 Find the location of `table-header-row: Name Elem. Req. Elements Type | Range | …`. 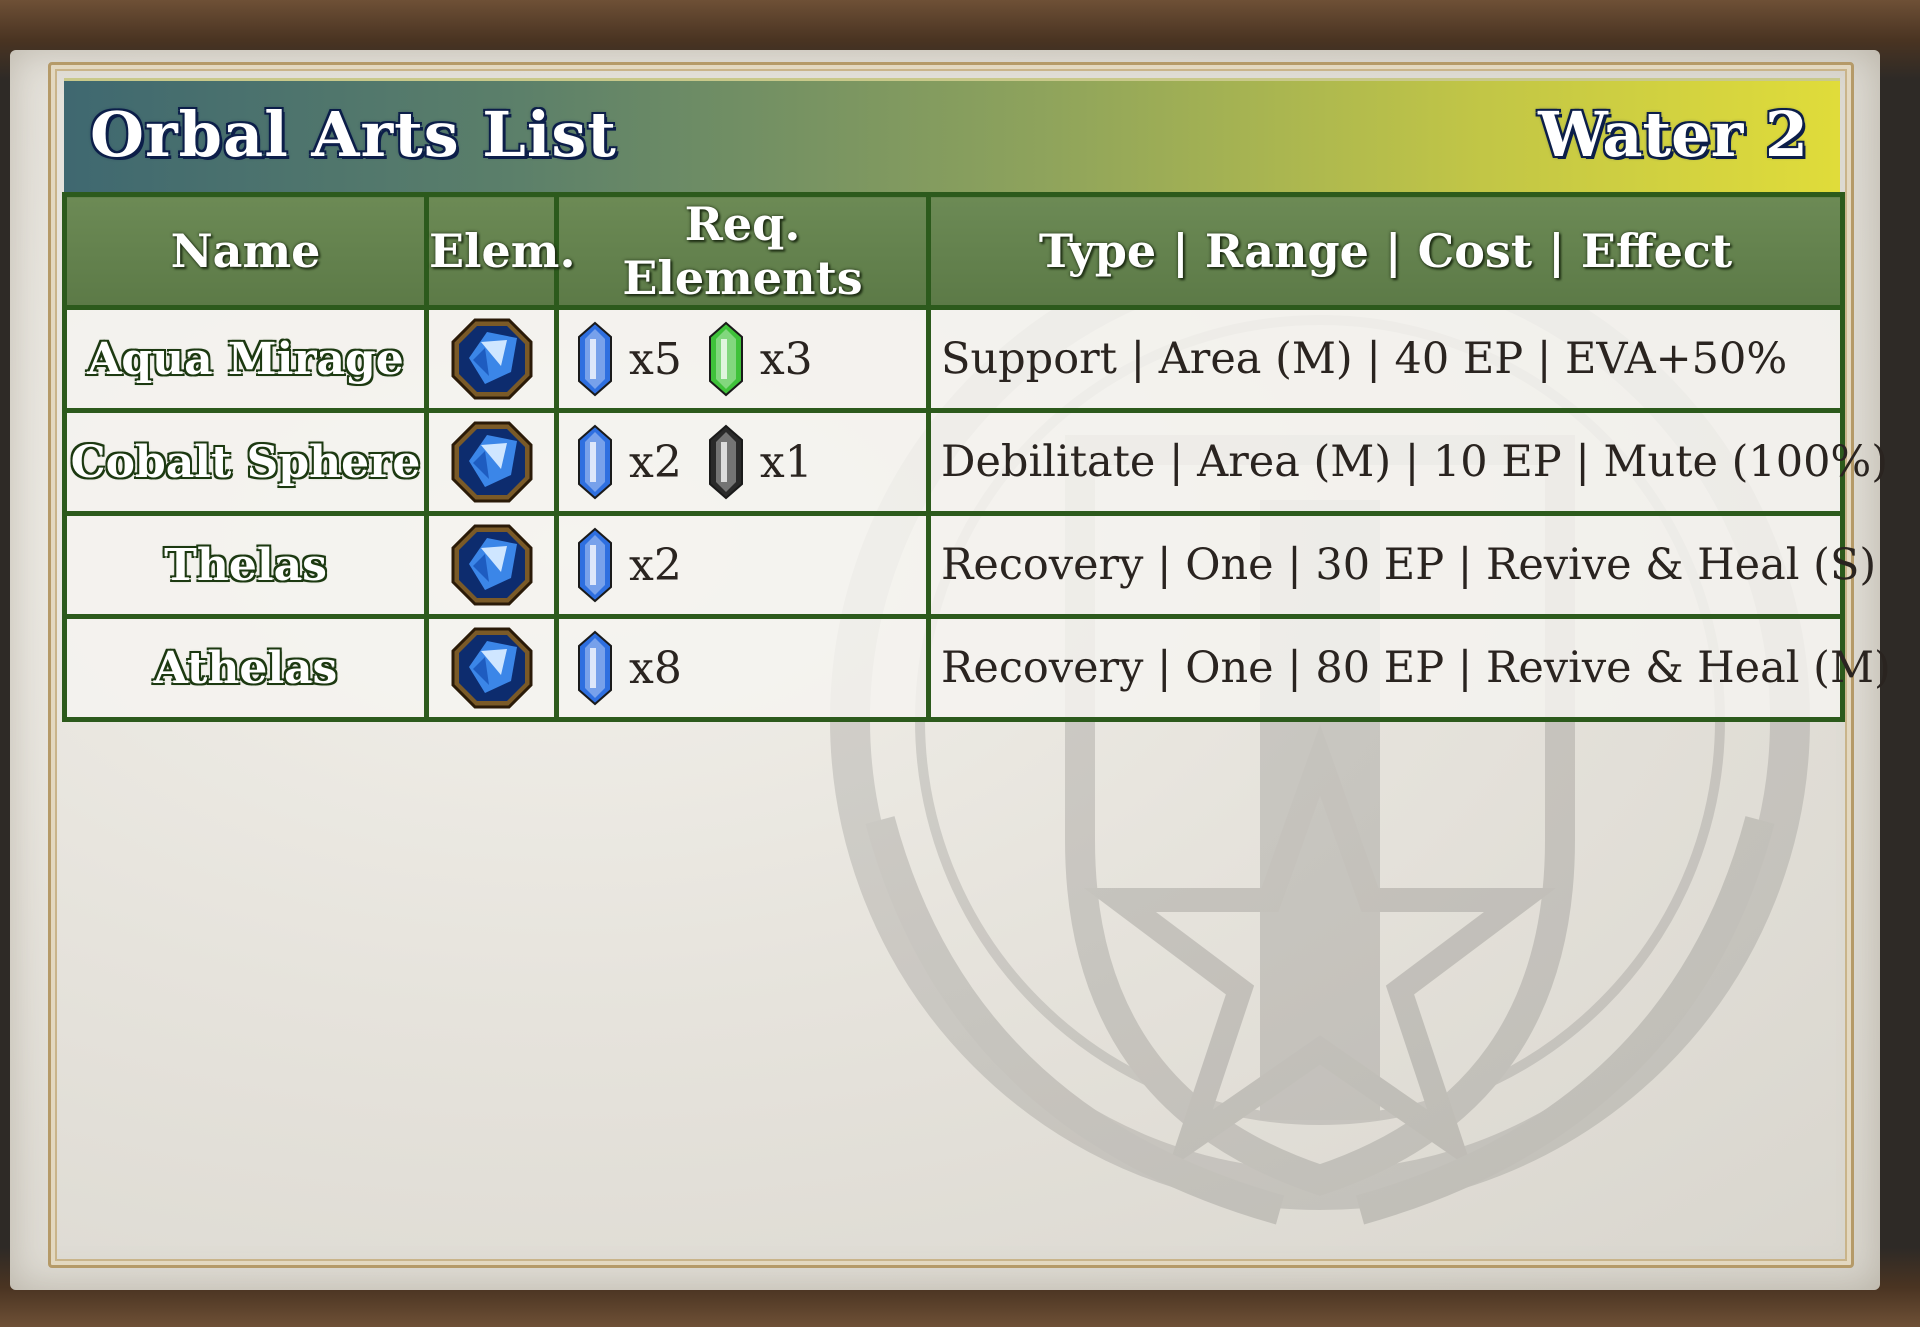

table-header-row: Name Elem. Req. Elements Type | Range | … is located at coordinates (953, 251).